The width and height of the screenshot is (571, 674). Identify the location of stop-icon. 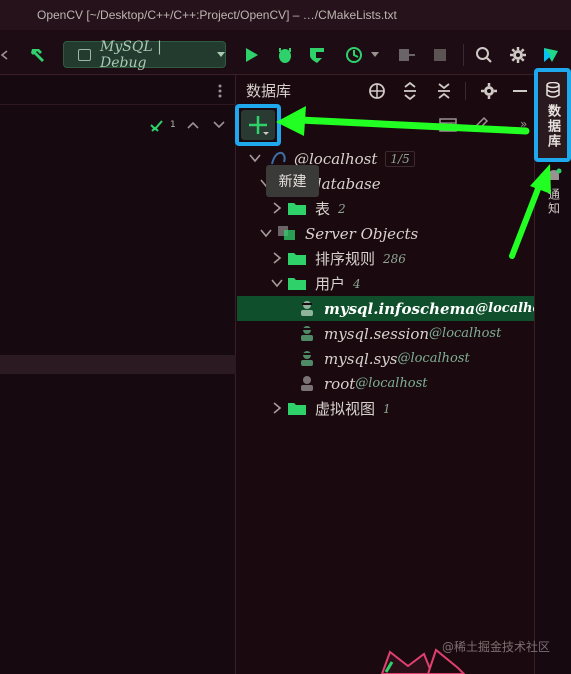
(440, 55).